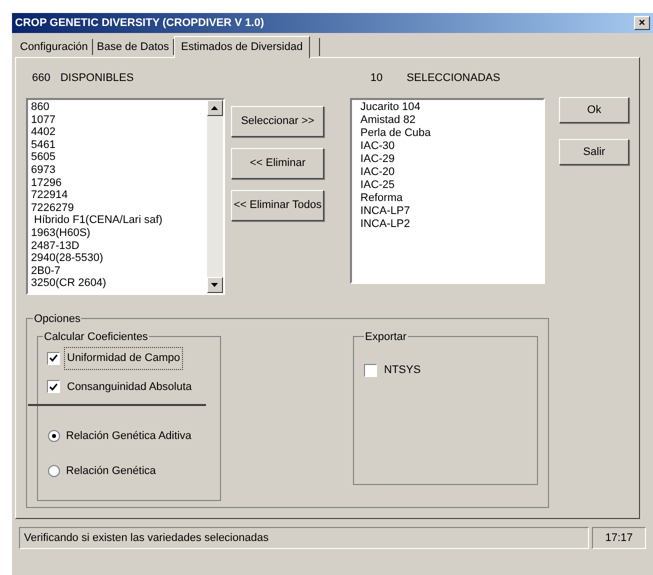 This screenshot has height=575, width=653. Describe the element at coordinates (452, 146) in the screenshot. I see `list-item: IAC-30` at that location.